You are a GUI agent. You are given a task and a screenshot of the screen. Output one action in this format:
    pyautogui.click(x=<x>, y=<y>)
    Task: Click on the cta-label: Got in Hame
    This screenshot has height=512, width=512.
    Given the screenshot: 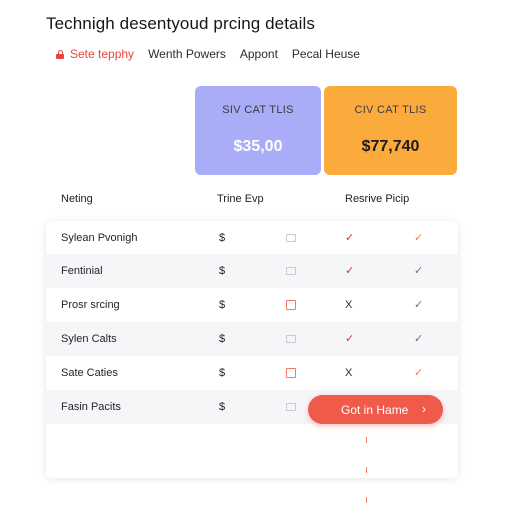 What is the action you would take?
    pyautogui.click(x=375, y=410)
    